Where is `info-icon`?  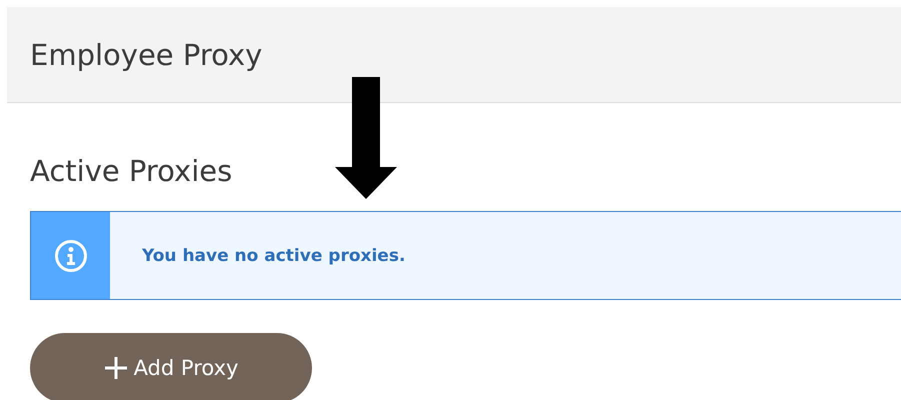
info-icon is located at coordinates (71, 255).